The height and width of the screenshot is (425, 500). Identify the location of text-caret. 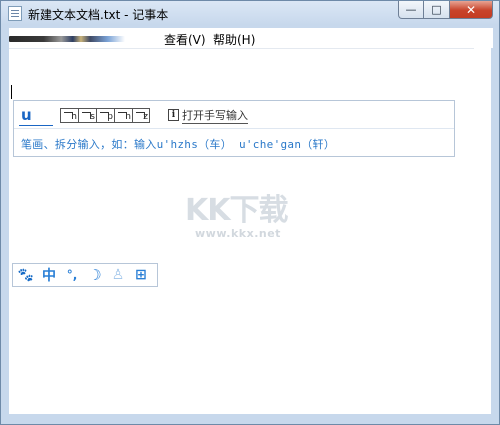
(11, 92).